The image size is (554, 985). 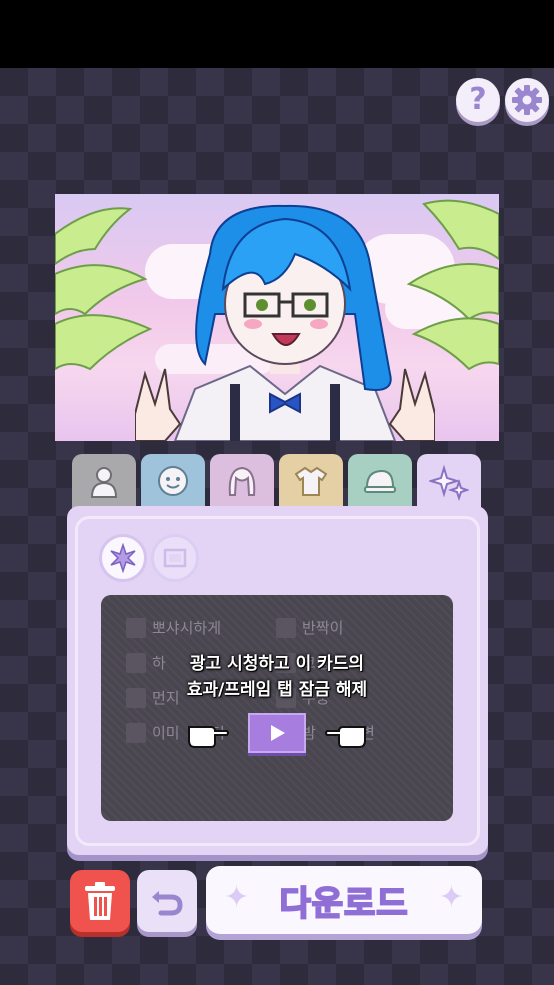 I want to click on download-button: ✦ 다운로드 ✦, so click(x=344, y=900).